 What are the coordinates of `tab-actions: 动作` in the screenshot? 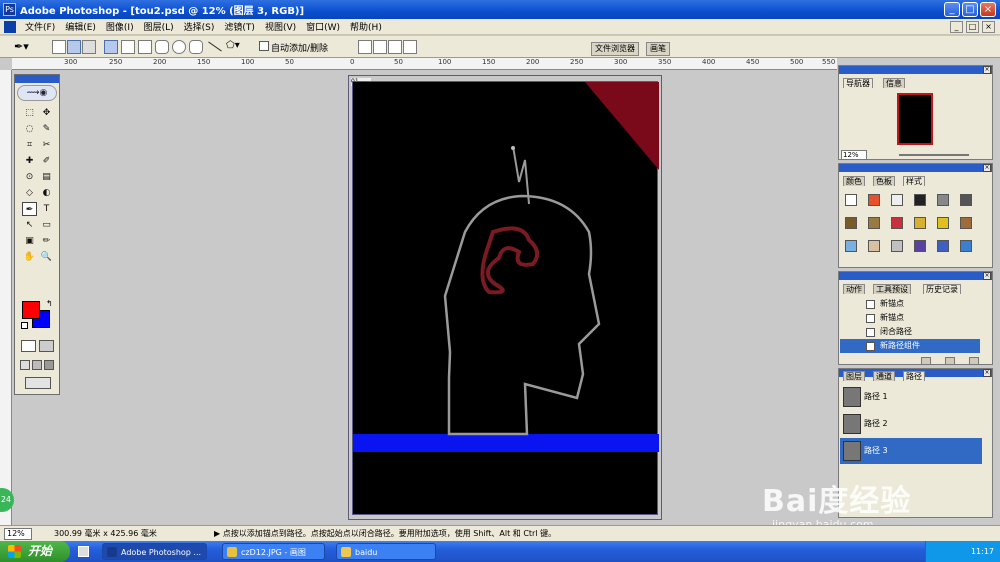 It's located at (854, 289).